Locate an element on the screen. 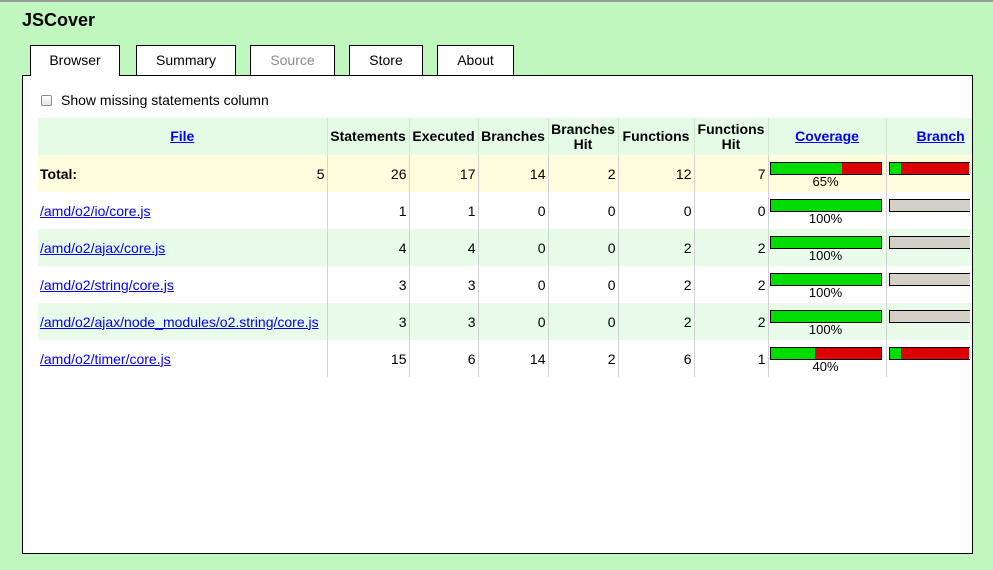 The width and height of the screenshot is (993, 570). total-branch-coverage is located at coordinates (929, 173).